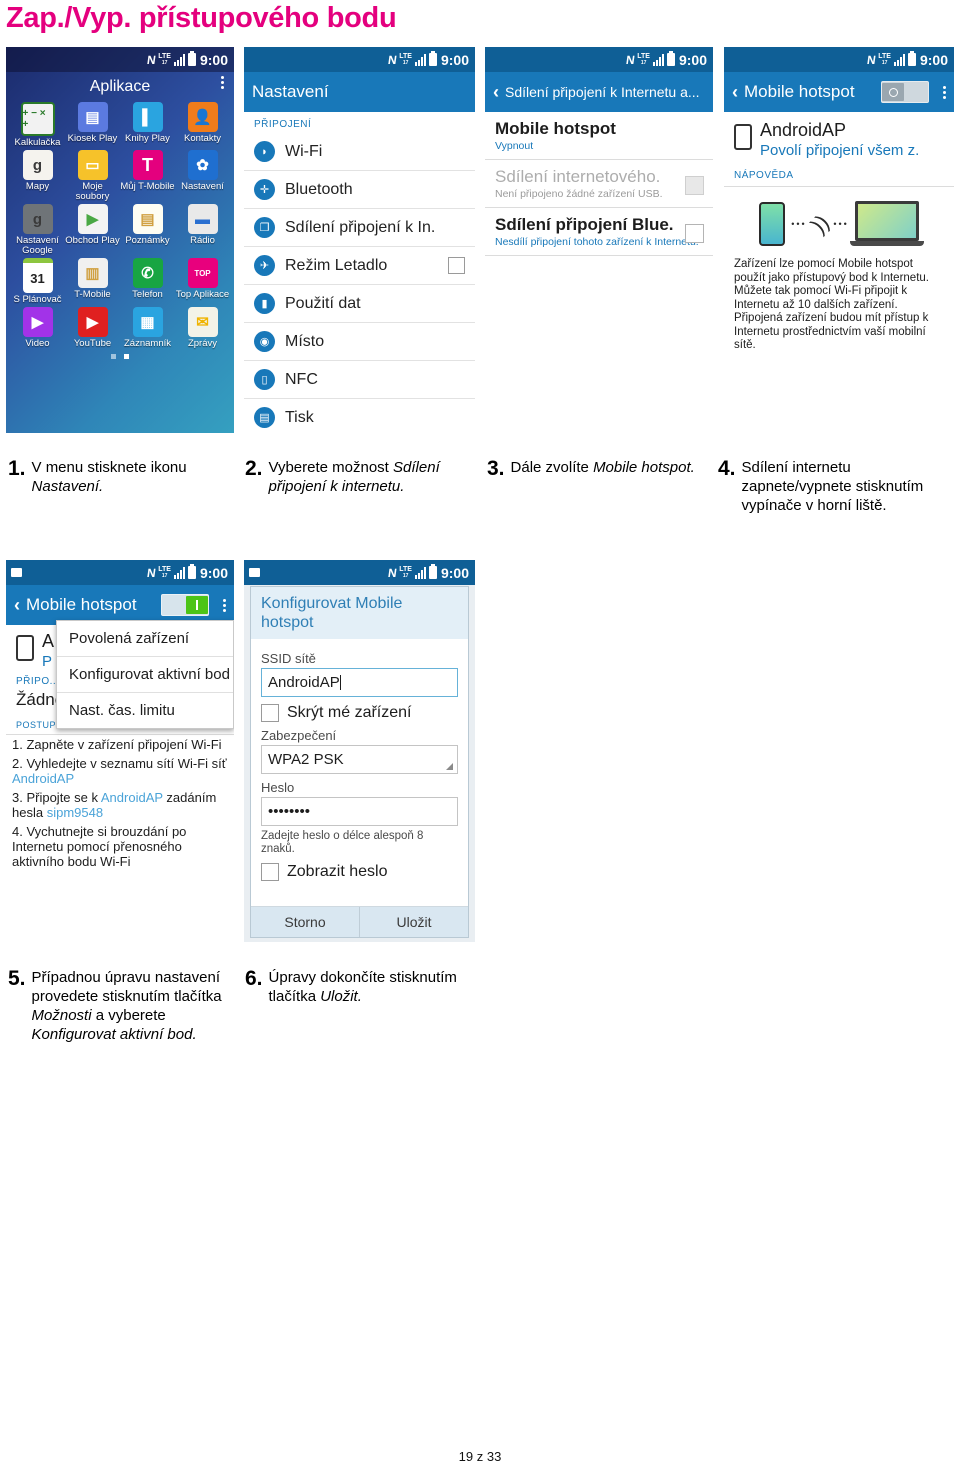 The image size is (960, 1474). I want to click on app-icon-9: ▶ Obchod Play, so click(92, 230).